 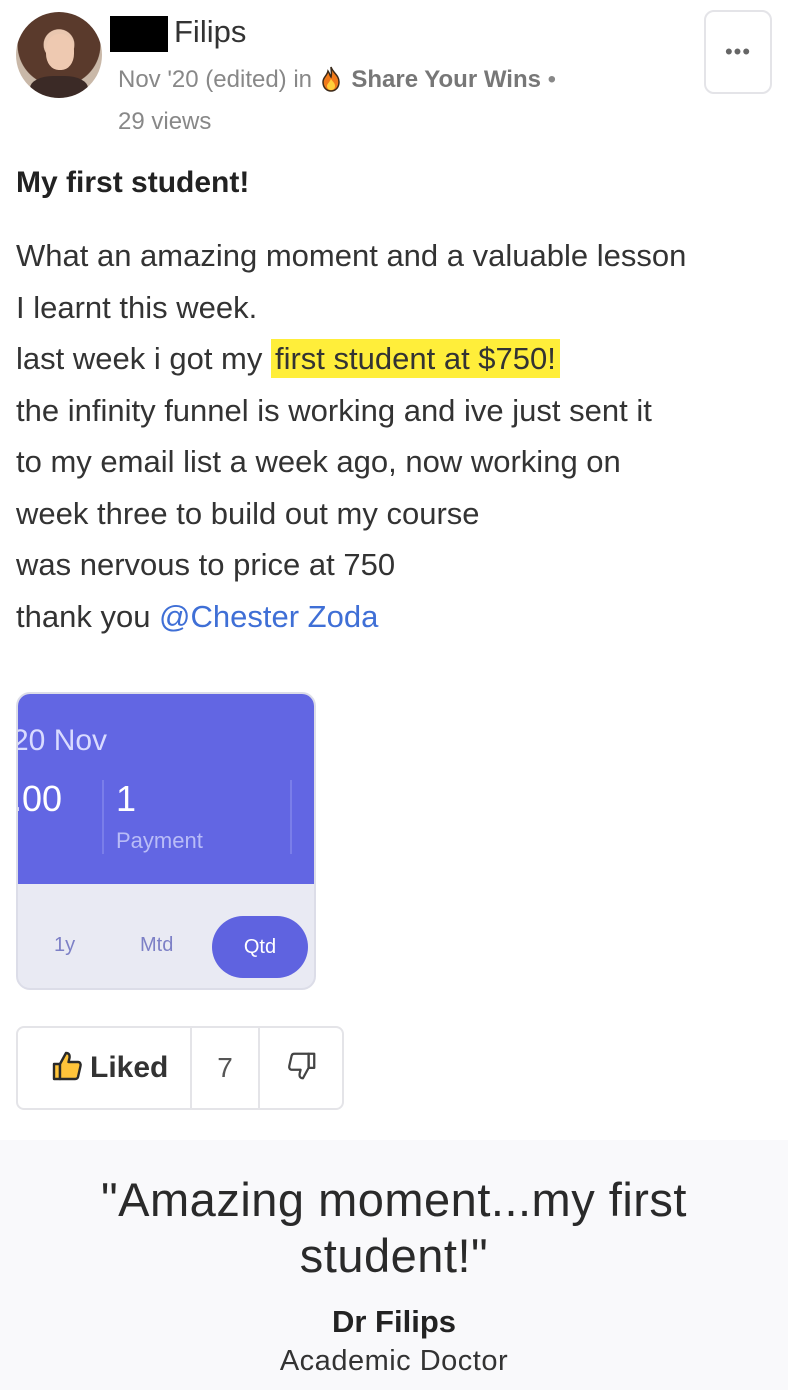 What do you see at coordinates (139, 34) in the screenshot?
I see `redacted-name-block` at bounding box center [139, 34].